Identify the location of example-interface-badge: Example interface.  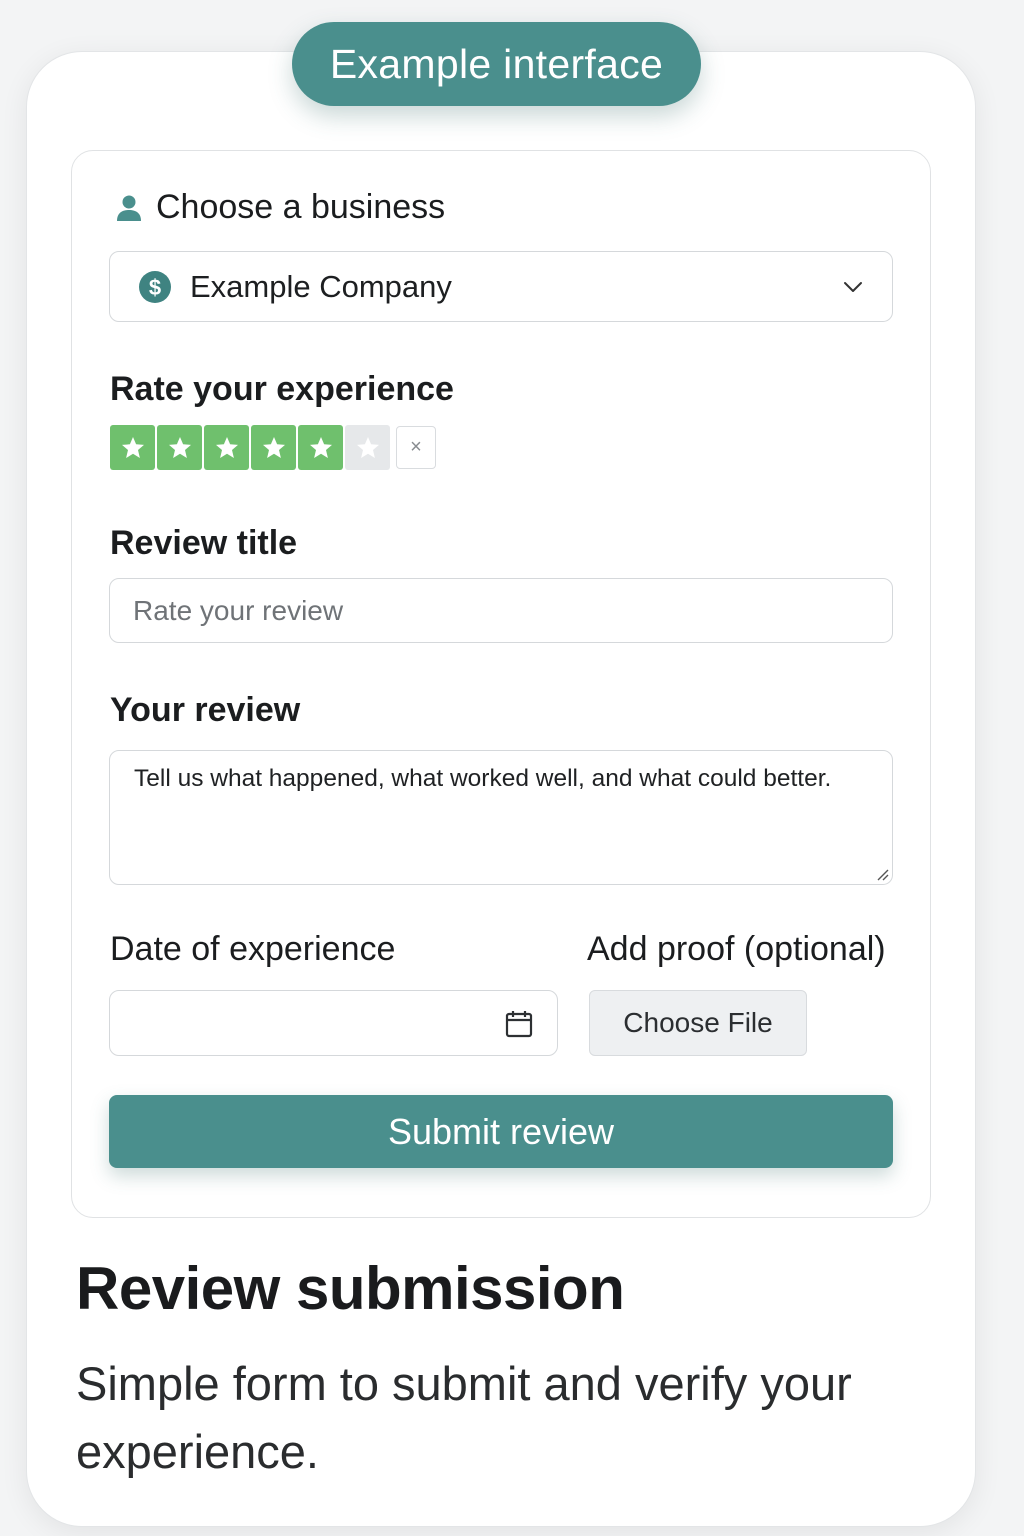
(496, 64).